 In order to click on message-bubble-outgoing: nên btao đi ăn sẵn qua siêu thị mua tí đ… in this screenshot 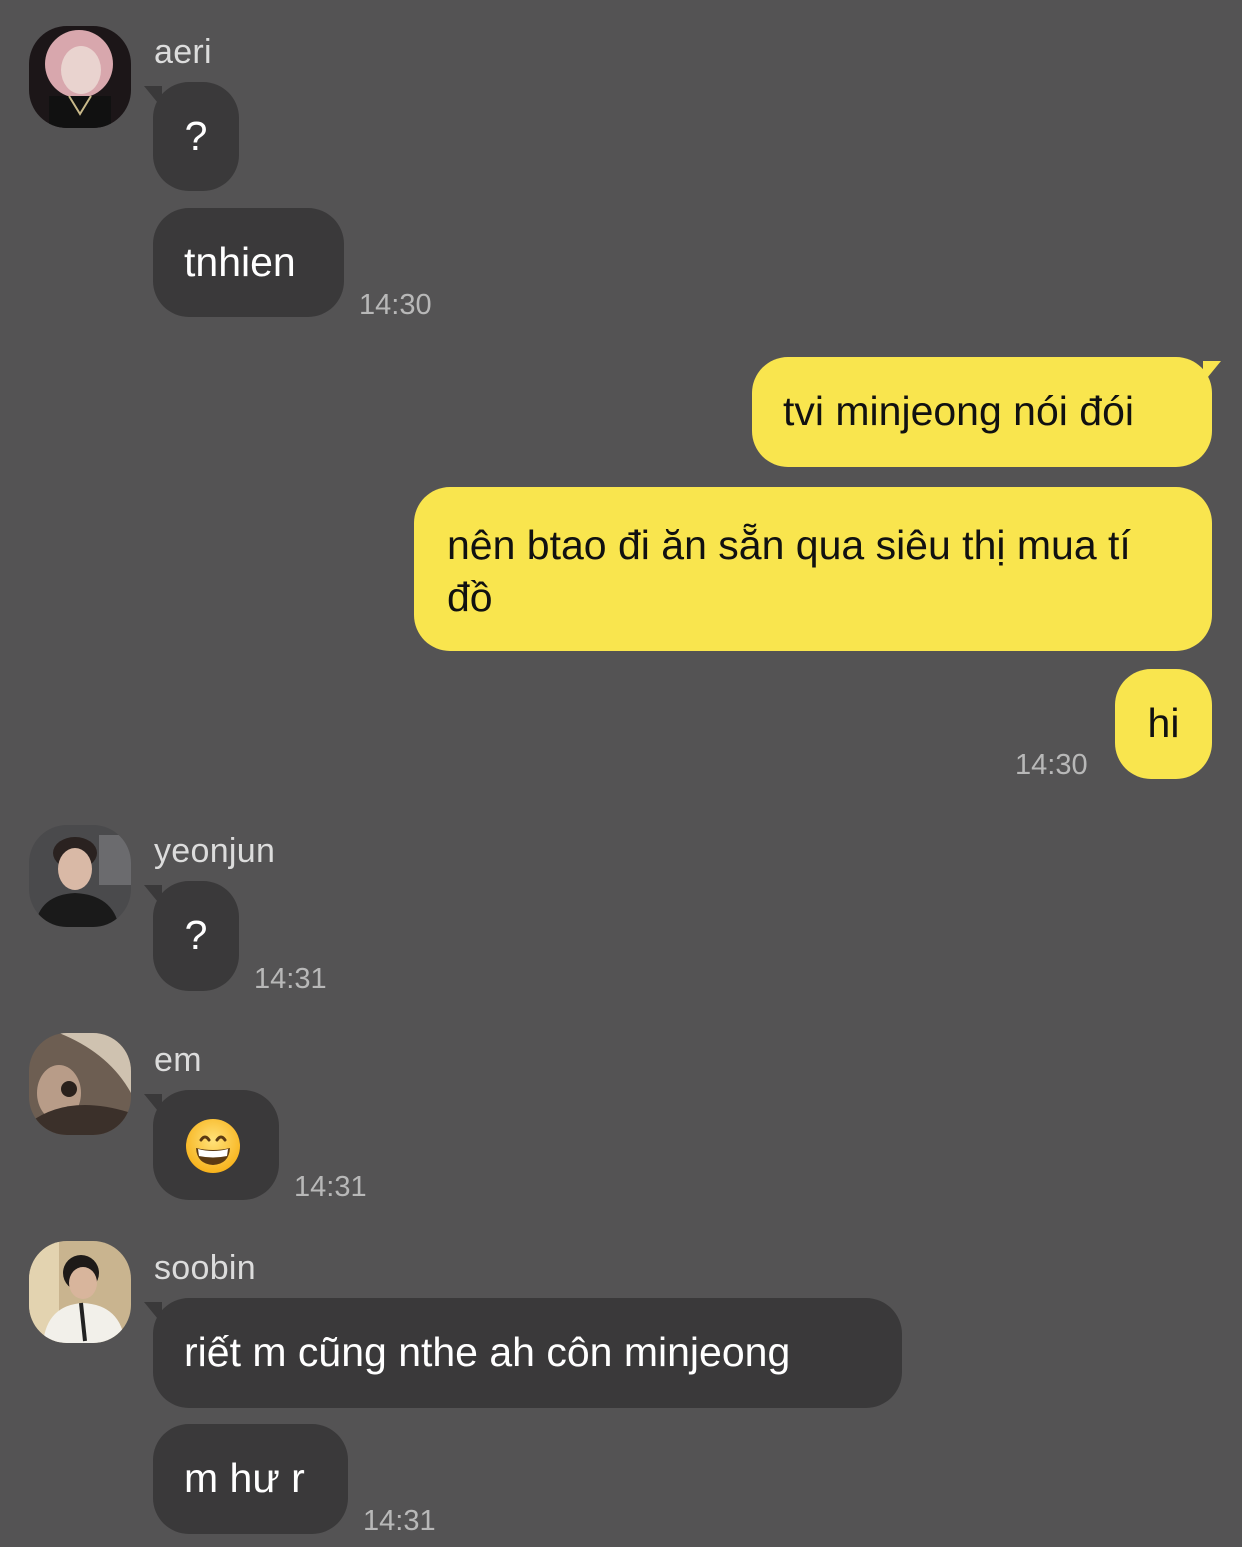, I will do `click(813, 569)`.